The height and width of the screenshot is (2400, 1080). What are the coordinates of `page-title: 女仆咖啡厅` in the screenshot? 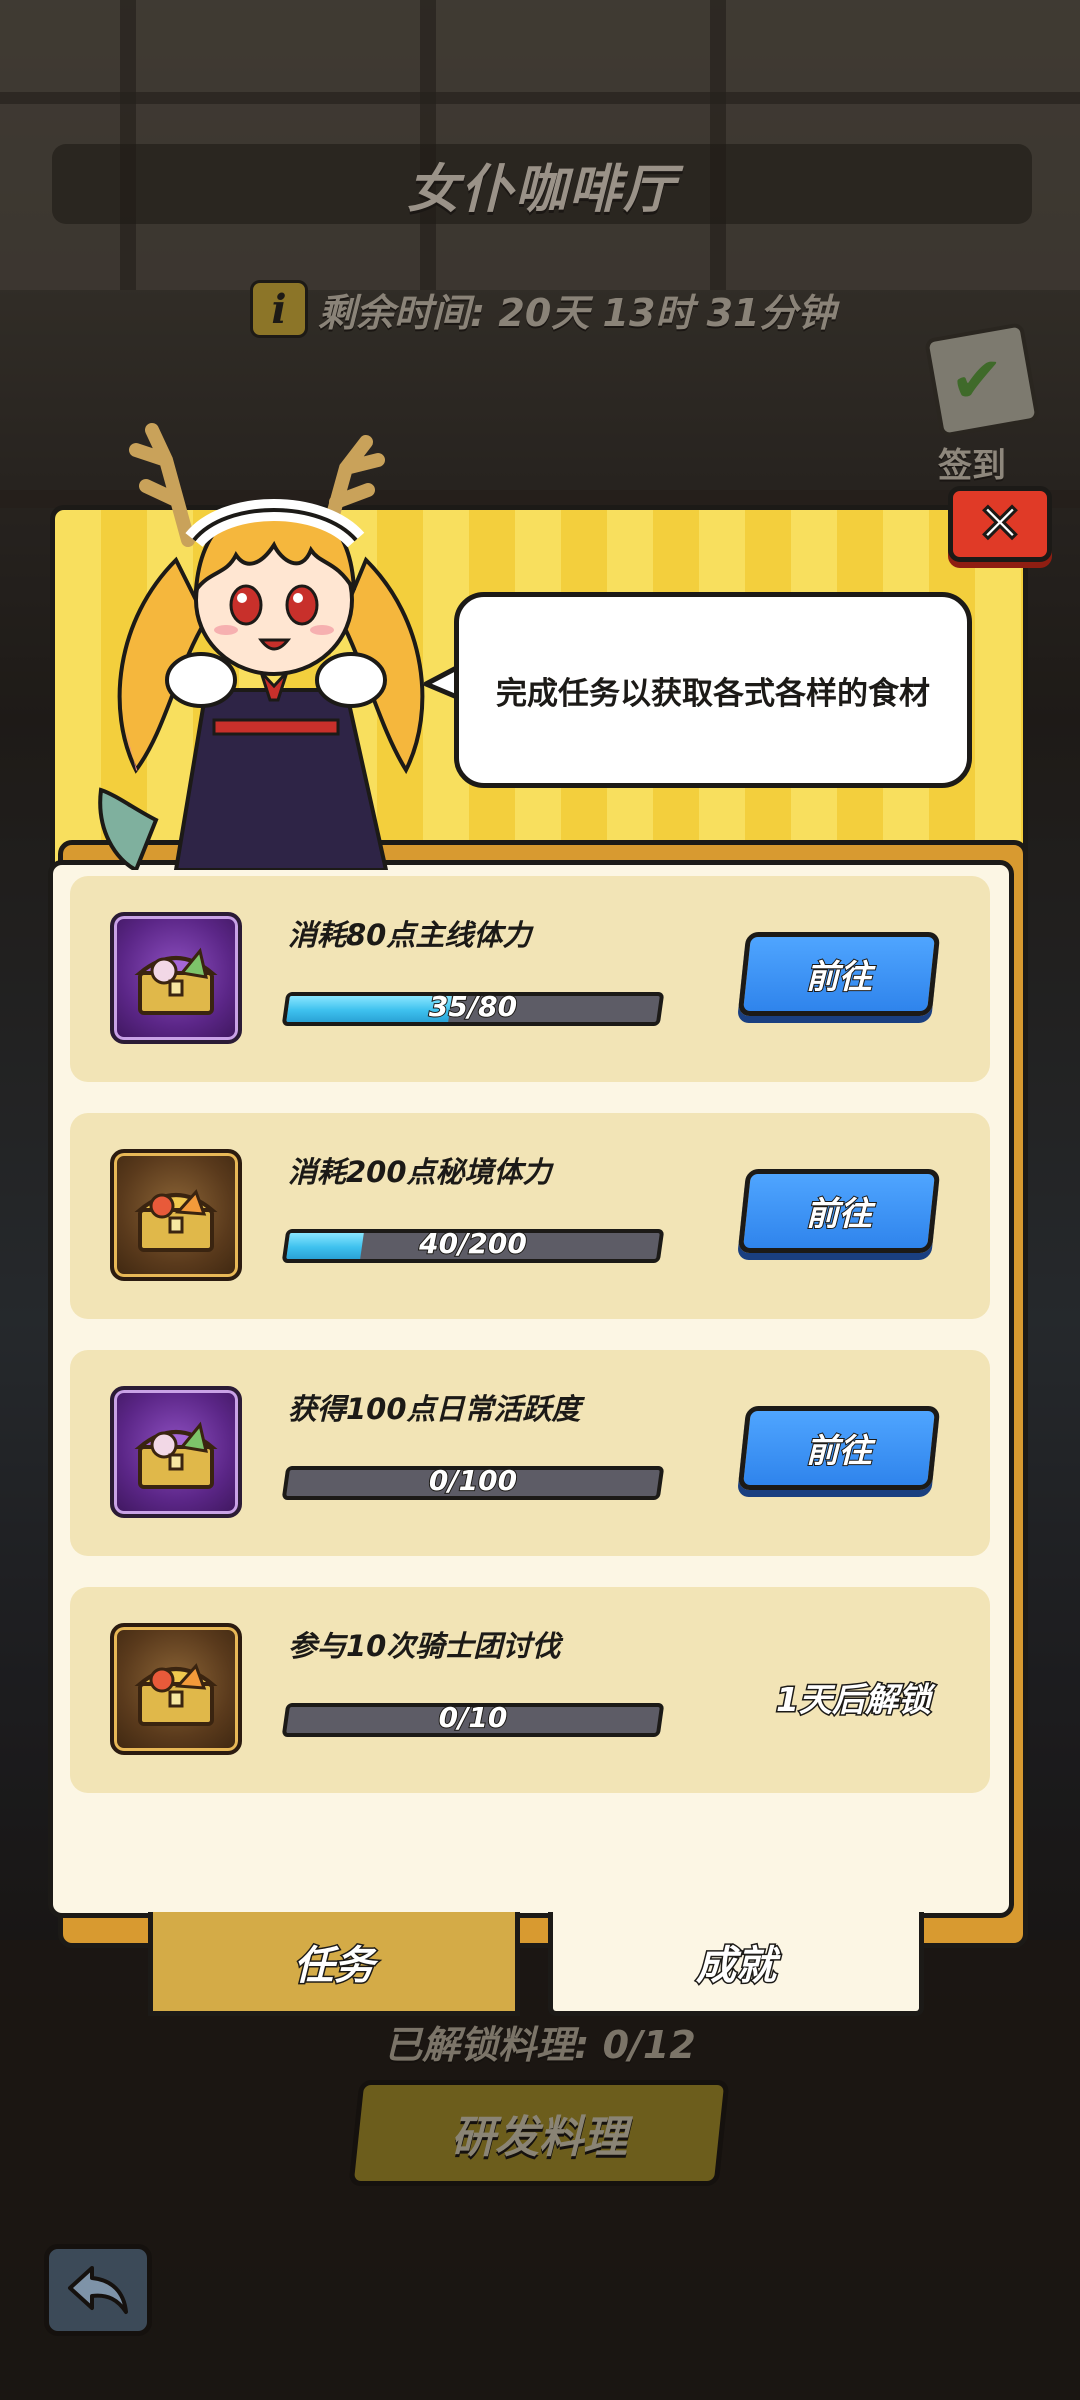 It's located at (541, 189).